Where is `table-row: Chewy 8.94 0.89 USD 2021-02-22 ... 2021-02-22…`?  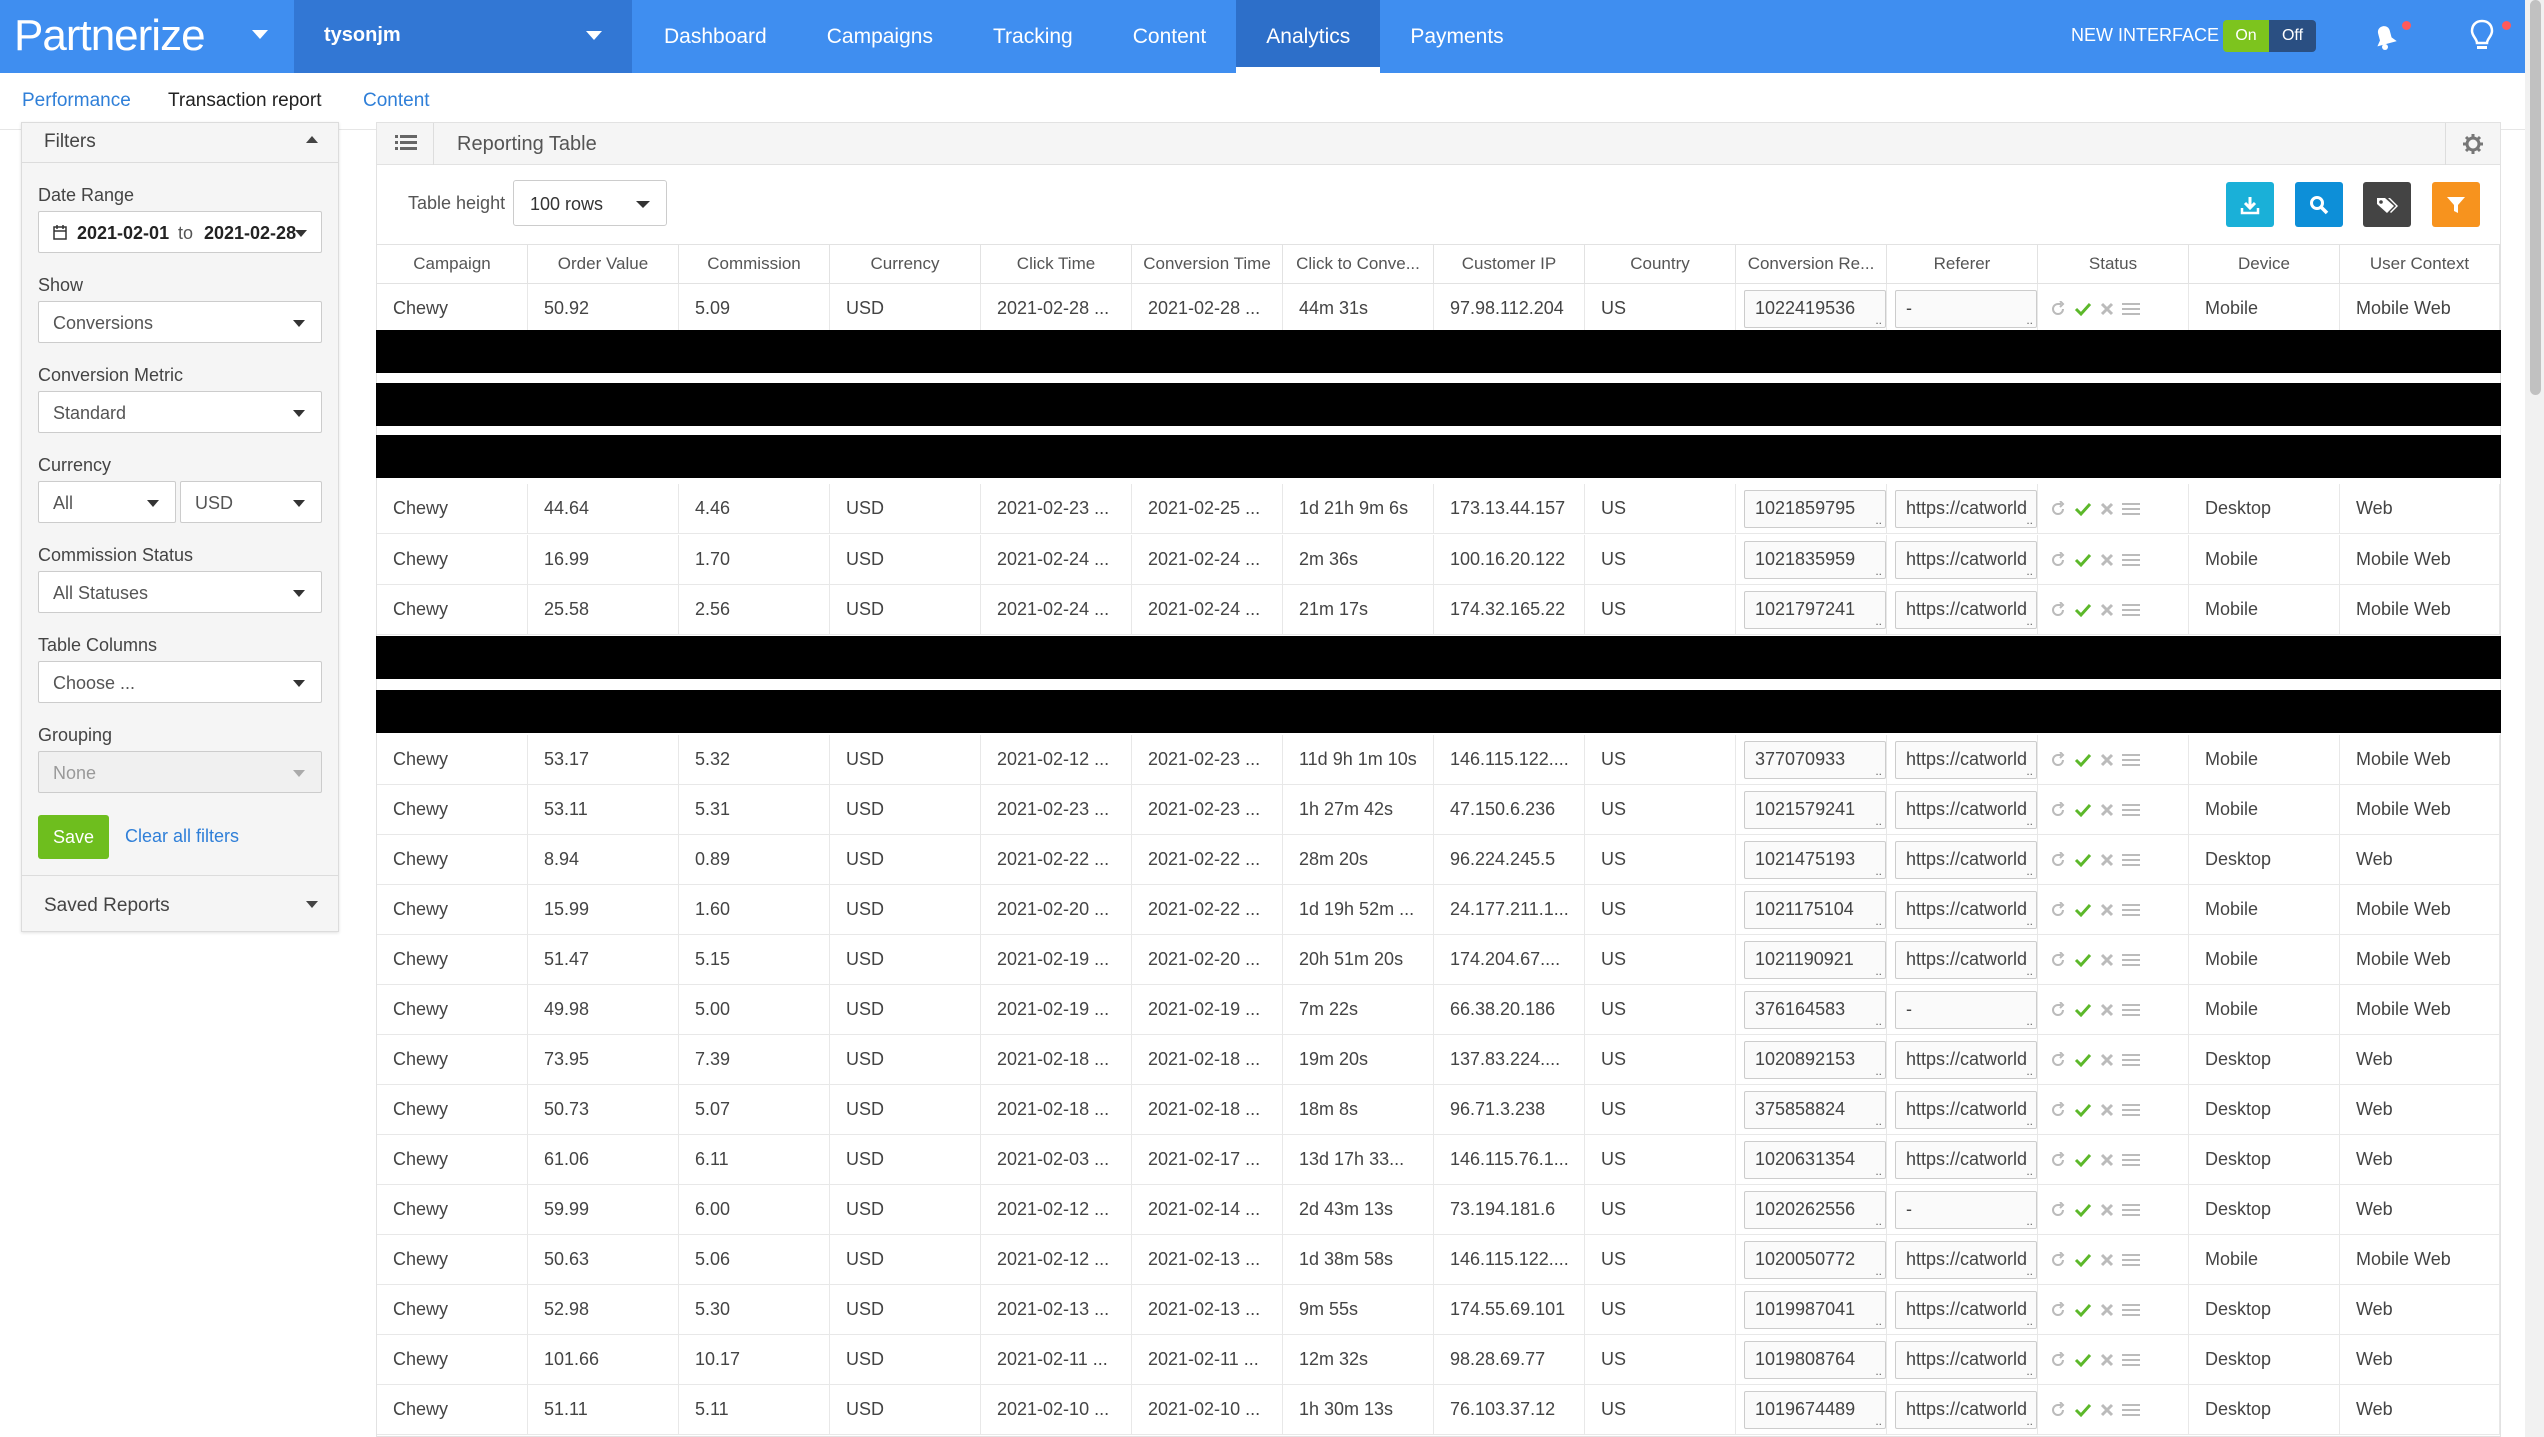
table-row: Chewy 8.94 0.89 USD 2021-02-22 ... 2021-02-22… is located at coordinates (1438, 860).